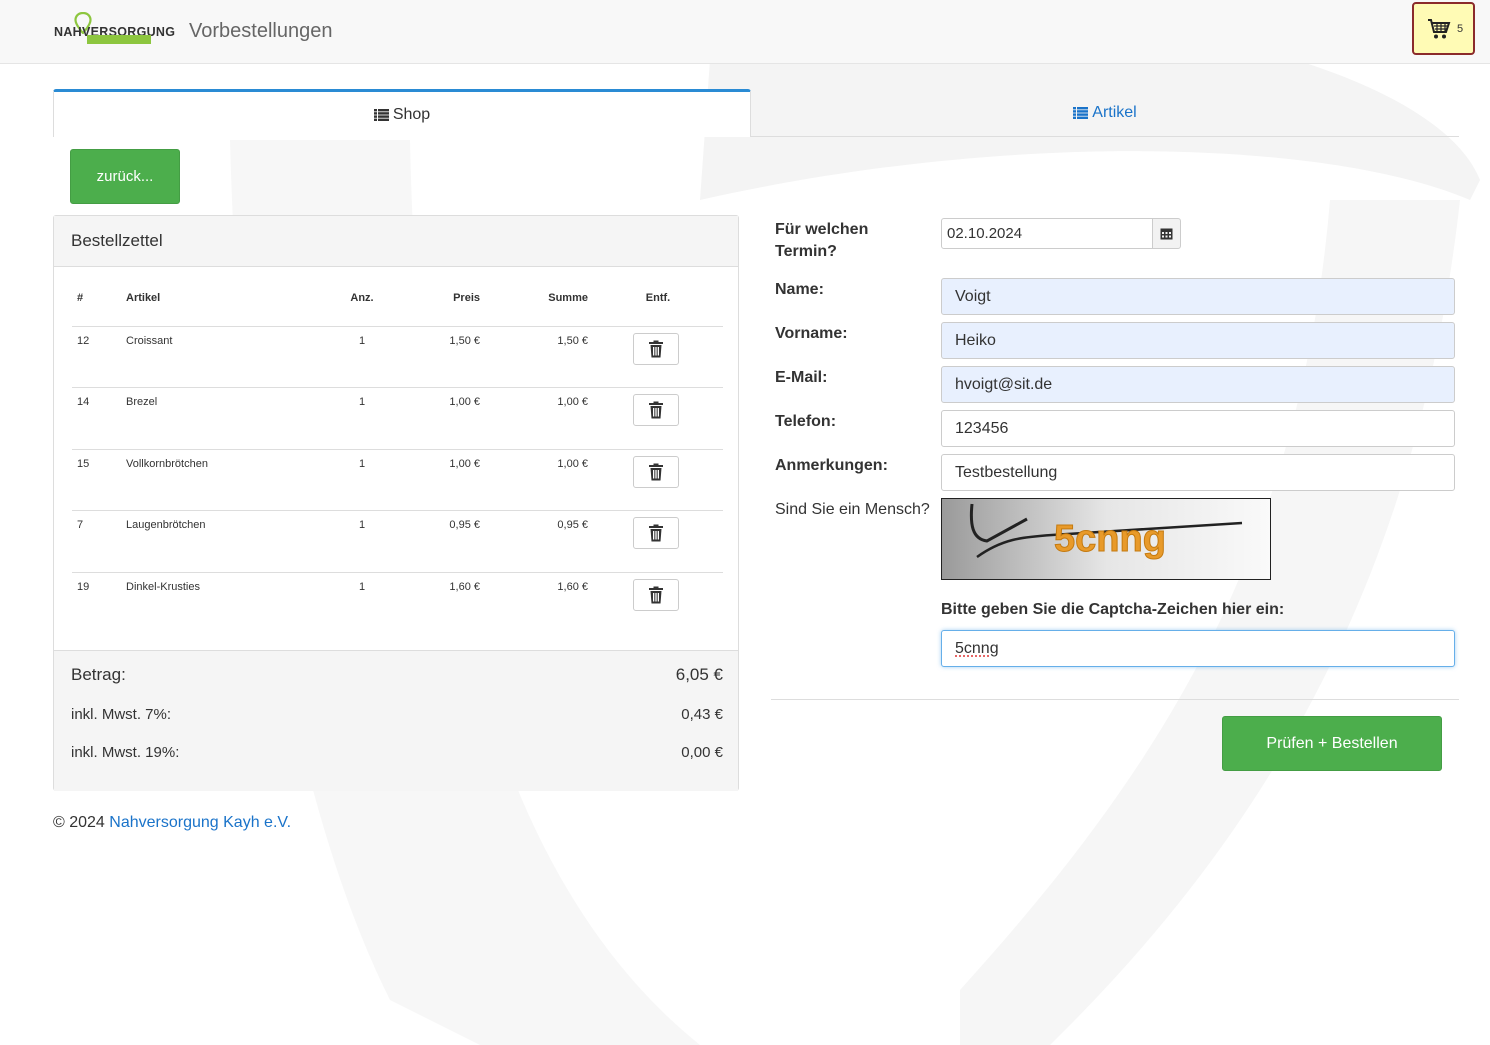 This screenshot has width=1490, height=1045. What do you see at coordinates (397, 714) in the screenshot?
I see `vat7-row: inkl. Mwst. 7%: 0,43 €` at bounding box center [397, 714].